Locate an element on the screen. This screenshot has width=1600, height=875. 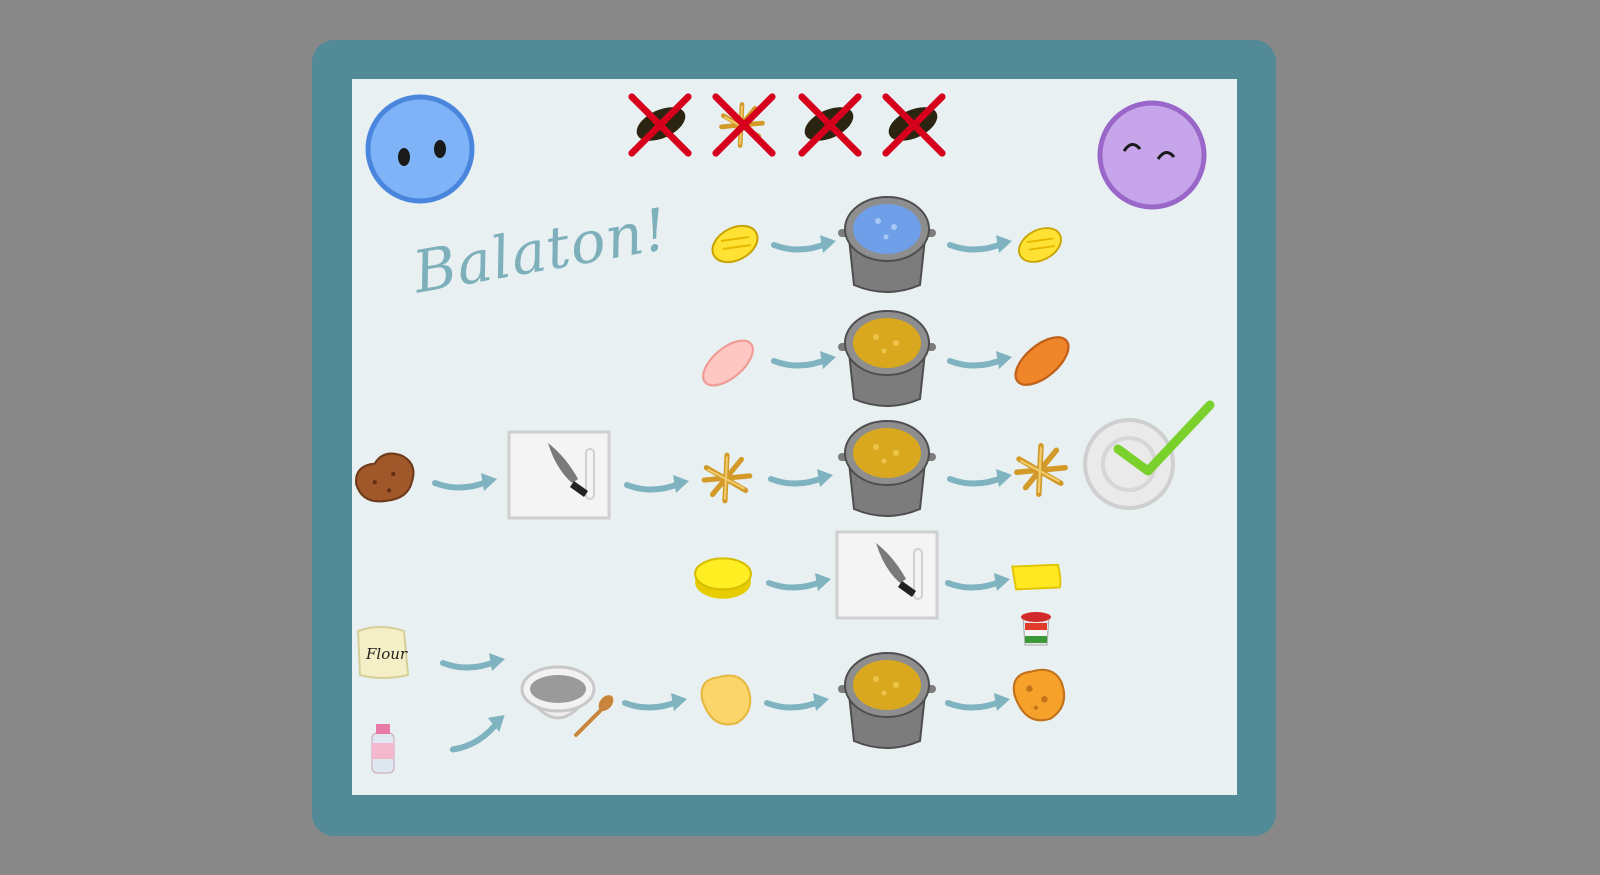
cheese-icon is located at coordinates (723, 578).